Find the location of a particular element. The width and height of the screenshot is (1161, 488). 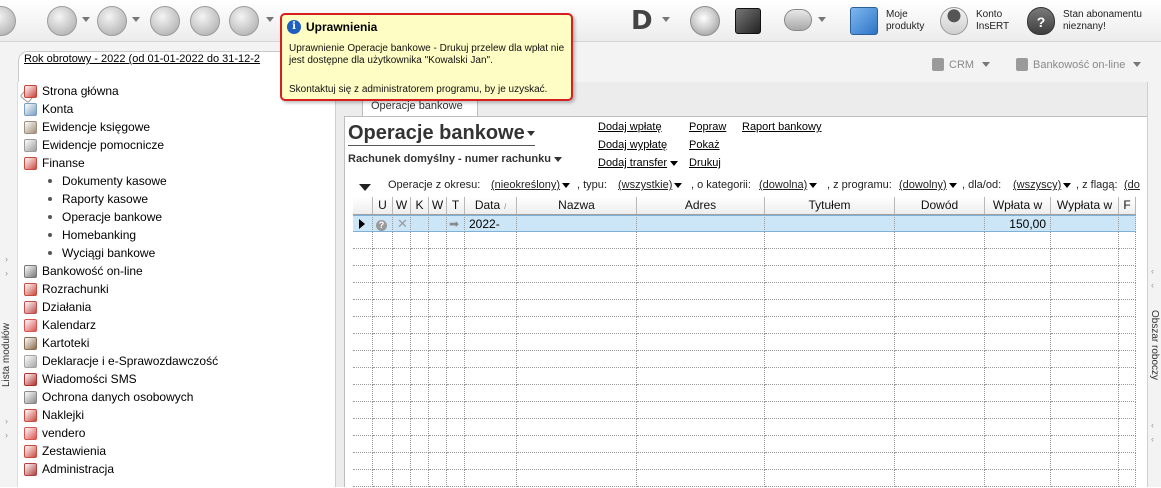

sidebar-item: Deklaracje i e-Sprawozdawczość is located at coordinates (121, 361).